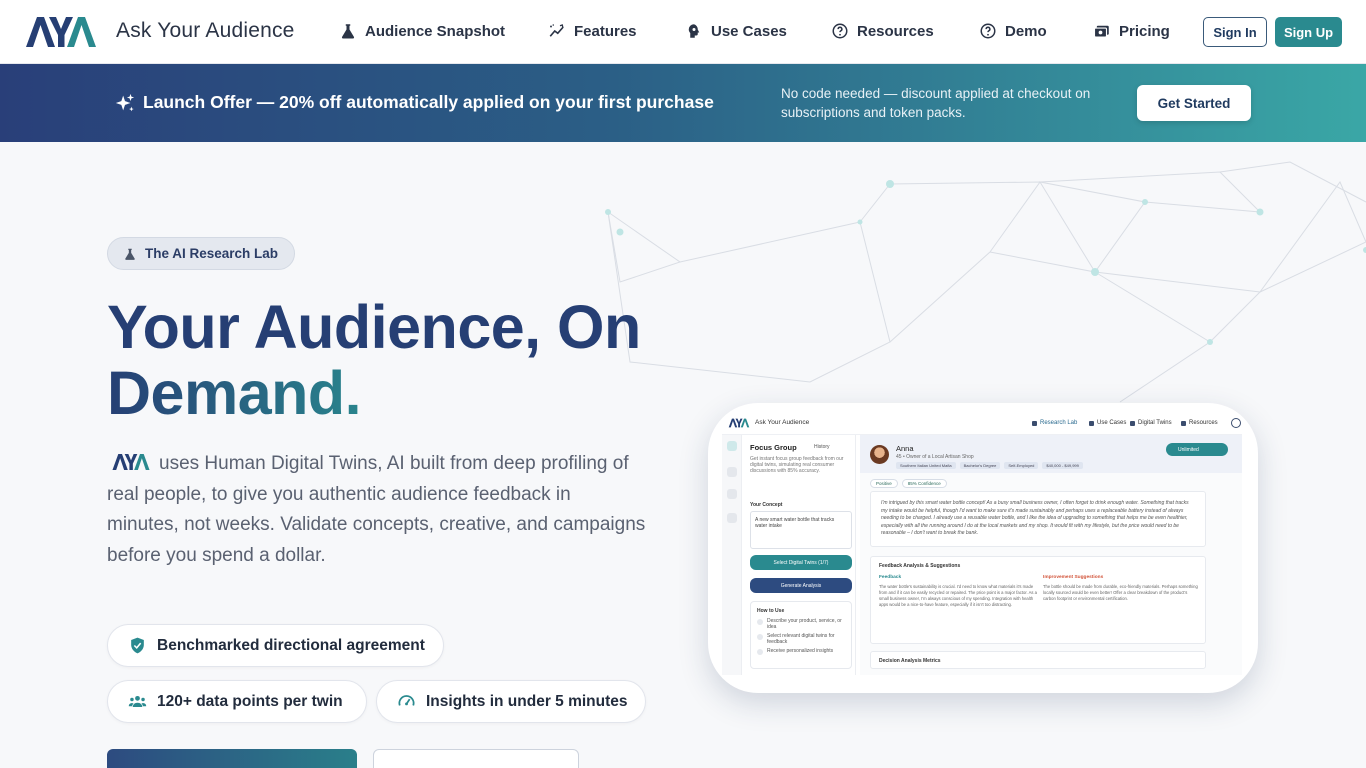  I want to click on preview-step: Describe your product, service, or idea, so click(801, 624).